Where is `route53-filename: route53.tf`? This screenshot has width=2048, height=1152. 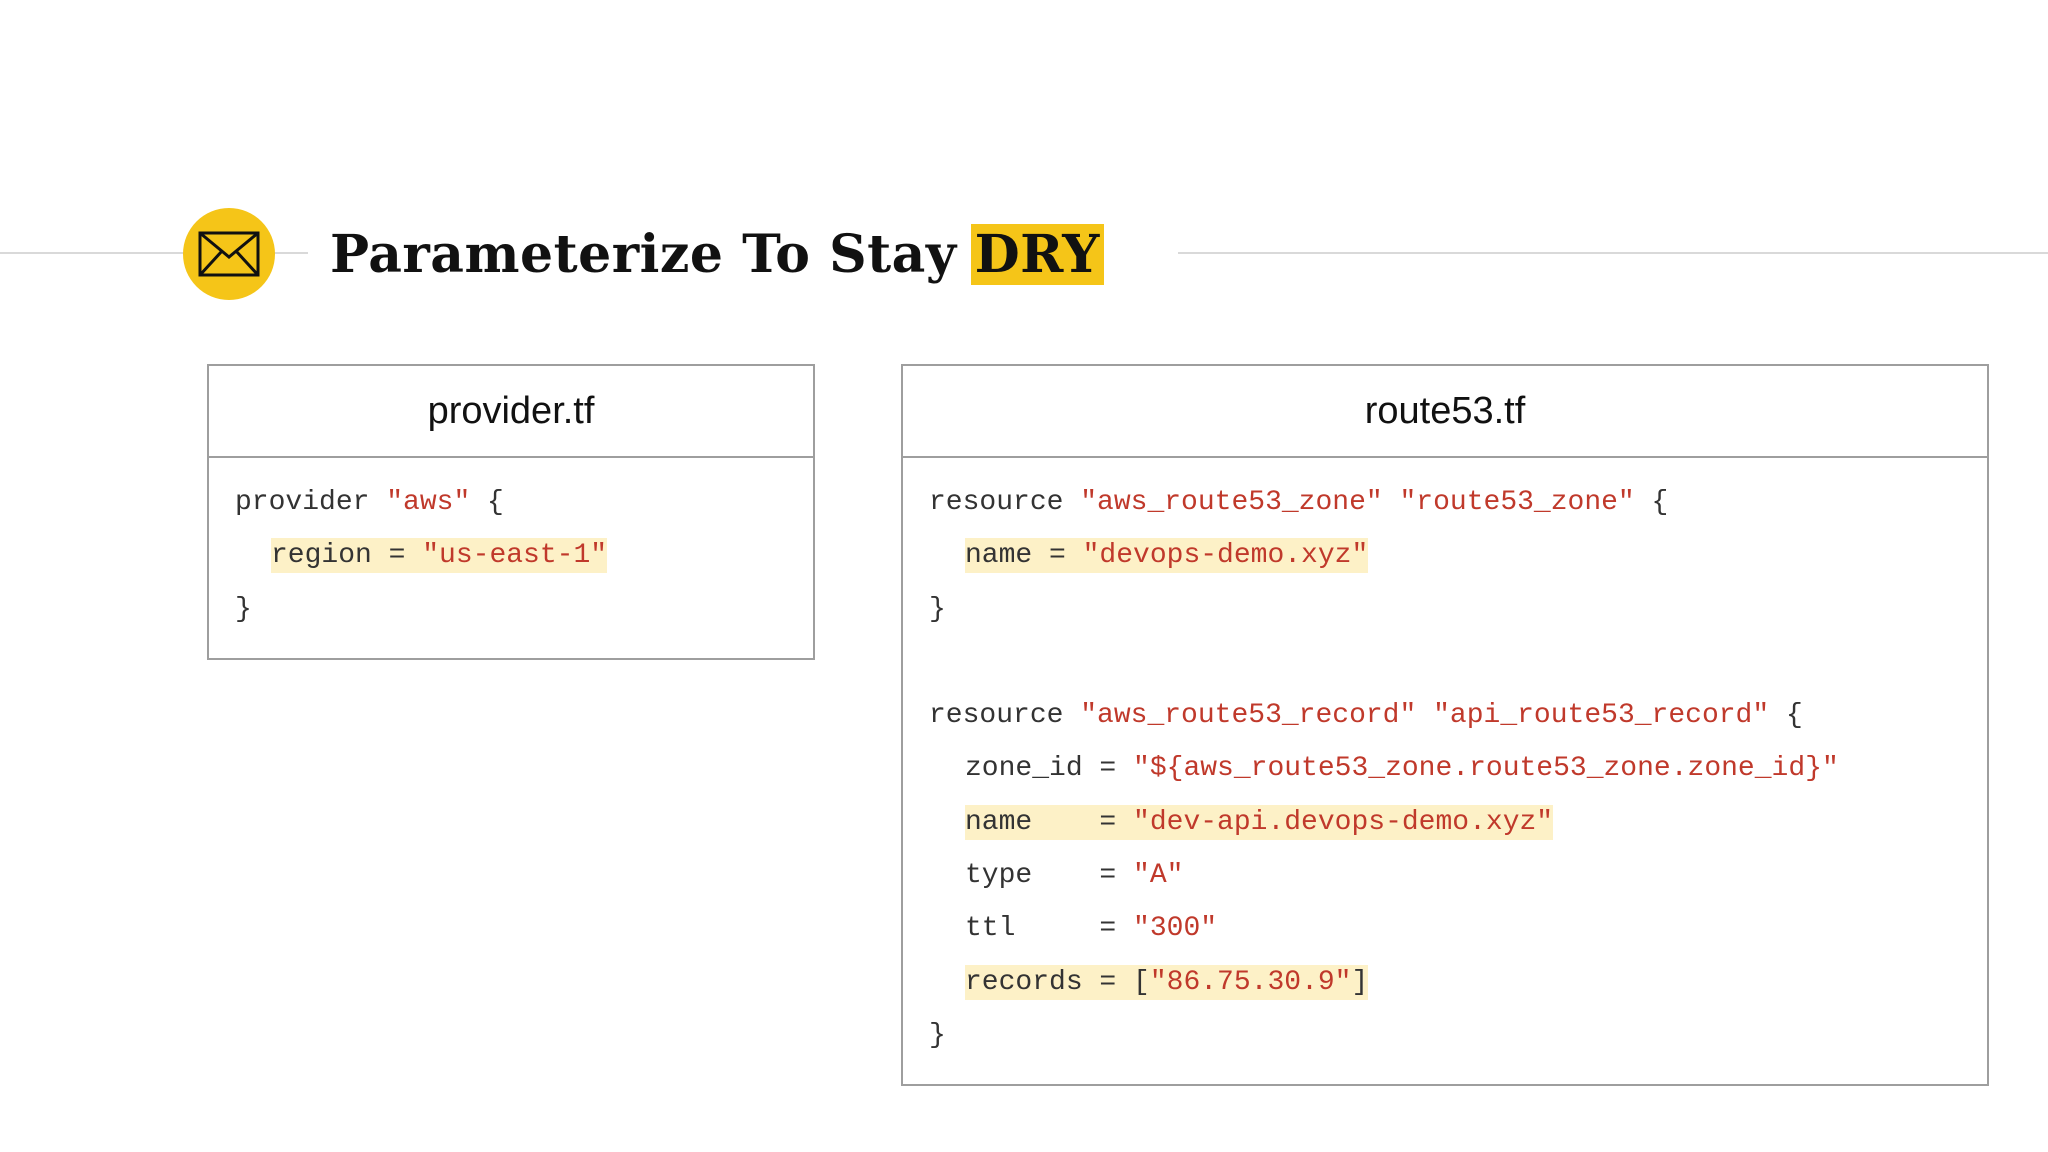 route53-filename: route53.tf is located at coordinates (1445, 412).